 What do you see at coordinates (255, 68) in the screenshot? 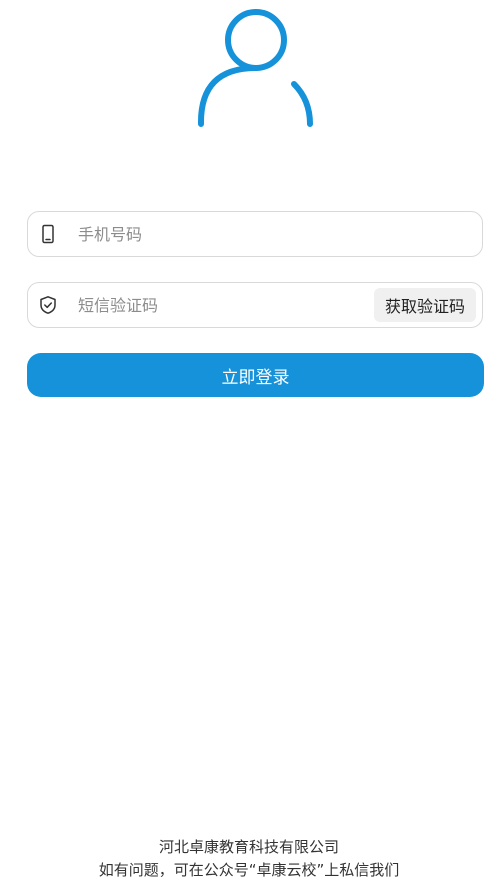
I see `user-avatar-icon` at bounding box center [255, 68].